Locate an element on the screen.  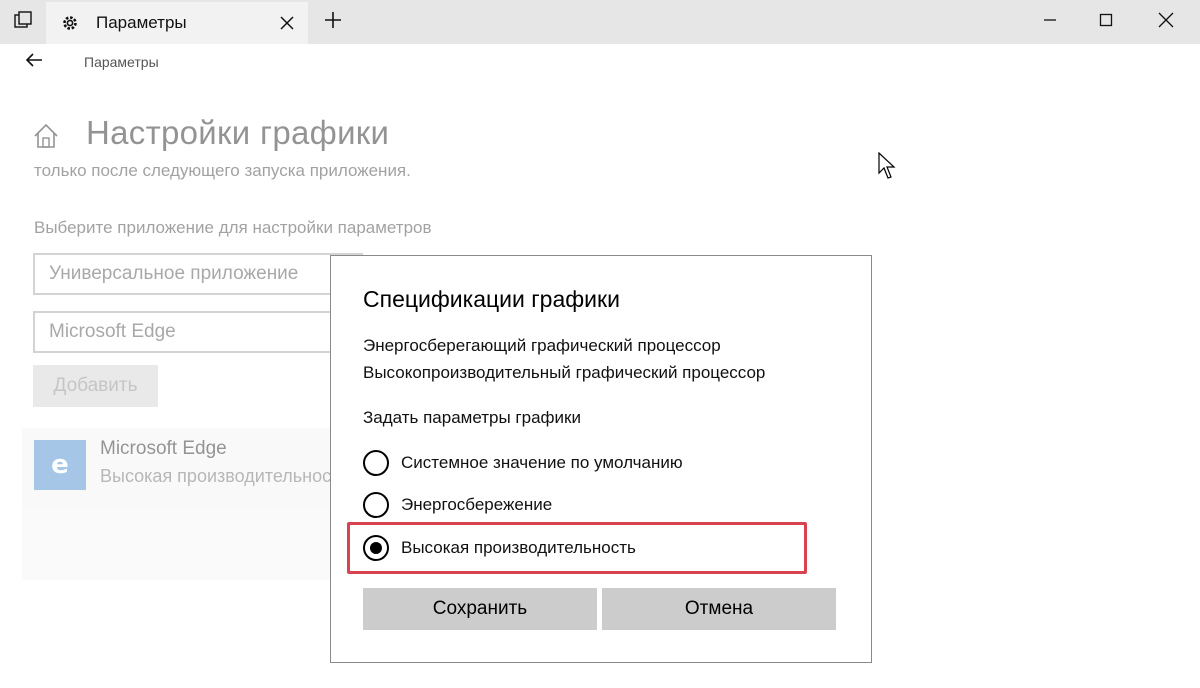
breadcrumb: Параметры is located at coordinates (121, 62).